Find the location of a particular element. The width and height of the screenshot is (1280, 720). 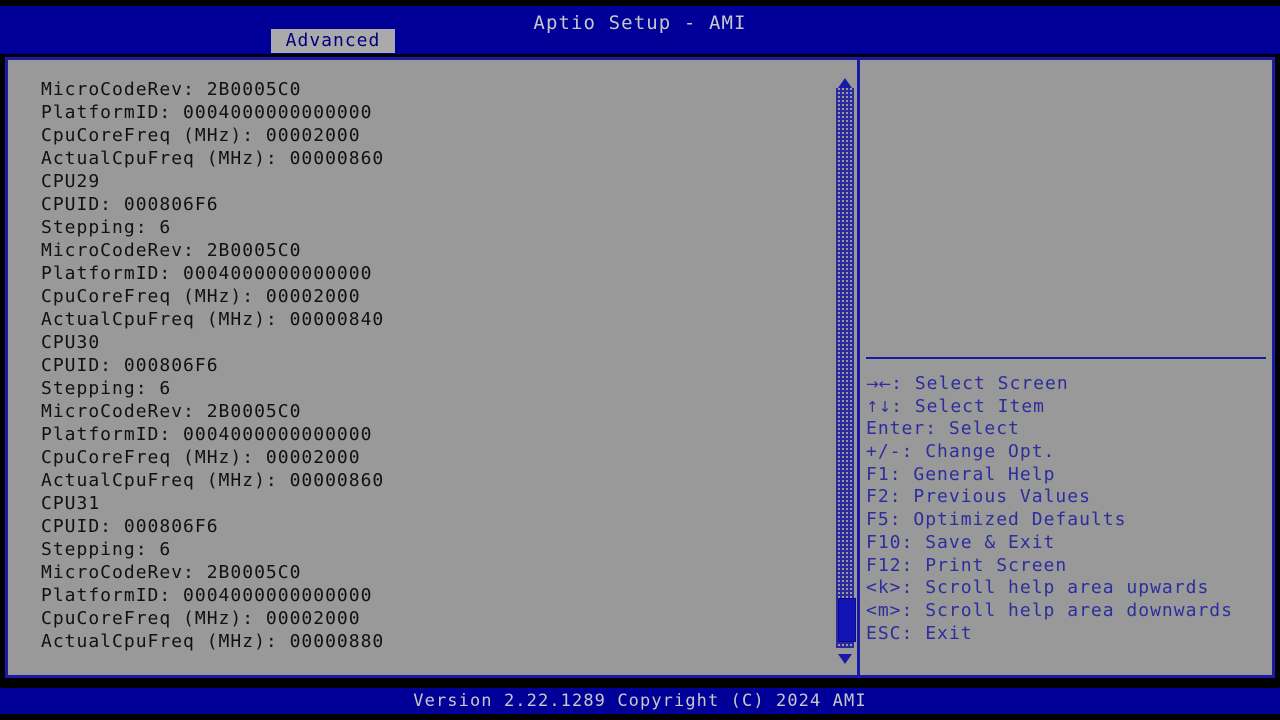

tab-advanced: Advanced is located at coordinates (333, 41).